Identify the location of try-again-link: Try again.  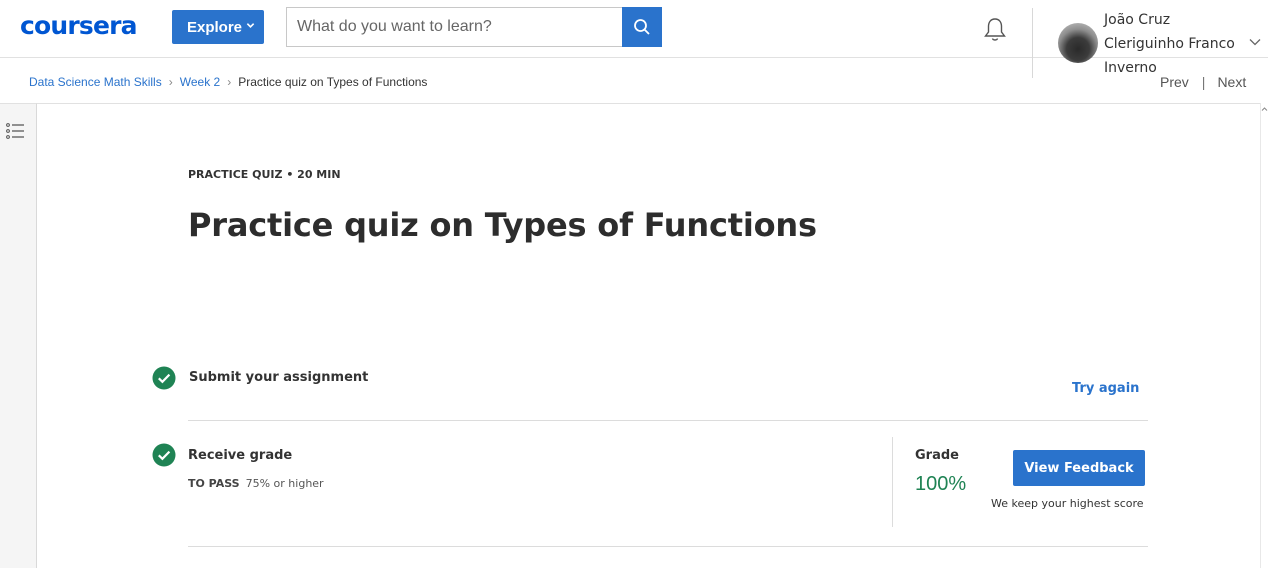
(1105, 389).